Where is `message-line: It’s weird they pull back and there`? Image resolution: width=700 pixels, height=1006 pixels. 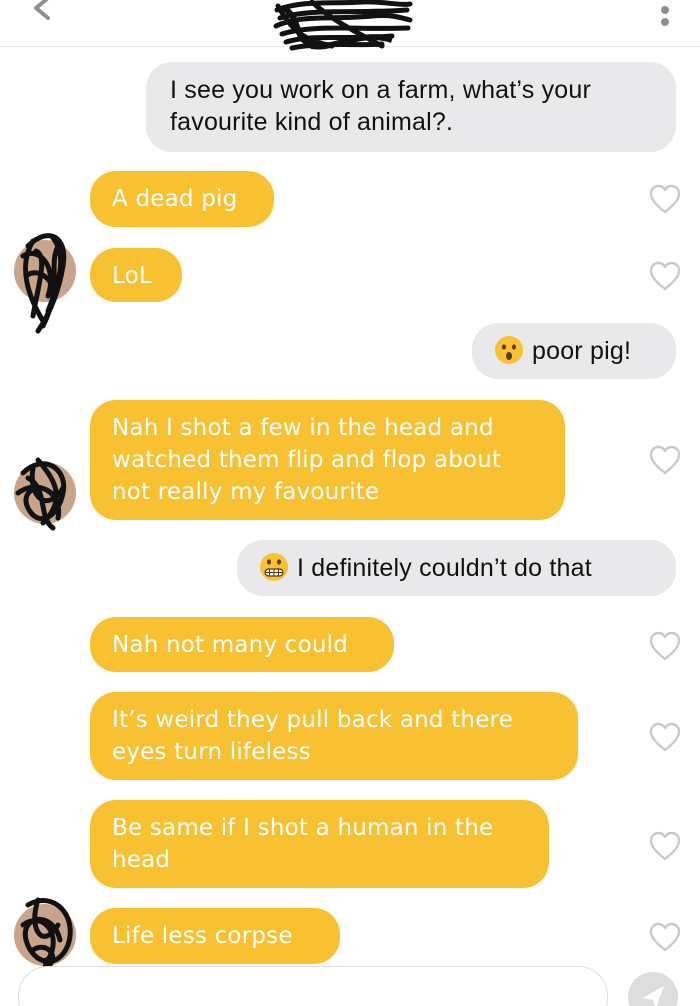 message-line: It’s weird they pull back and there is located at coordinates (313, 720).